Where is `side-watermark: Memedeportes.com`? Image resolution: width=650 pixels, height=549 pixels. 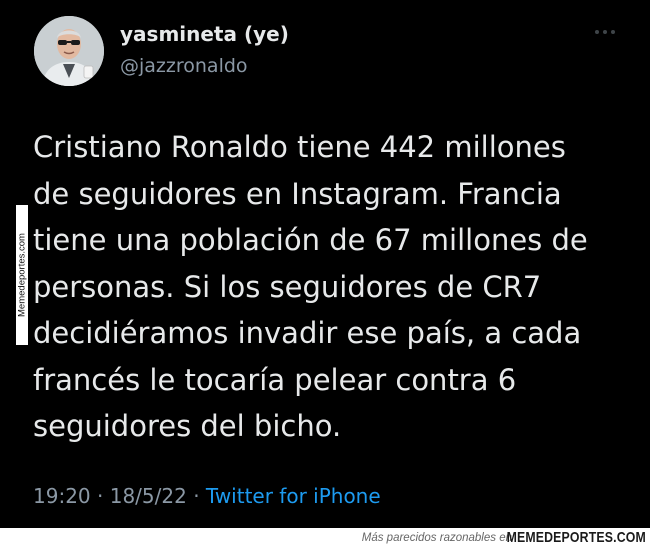
side-watermark: Memedeportes.com is located at coordinates (22, 275).